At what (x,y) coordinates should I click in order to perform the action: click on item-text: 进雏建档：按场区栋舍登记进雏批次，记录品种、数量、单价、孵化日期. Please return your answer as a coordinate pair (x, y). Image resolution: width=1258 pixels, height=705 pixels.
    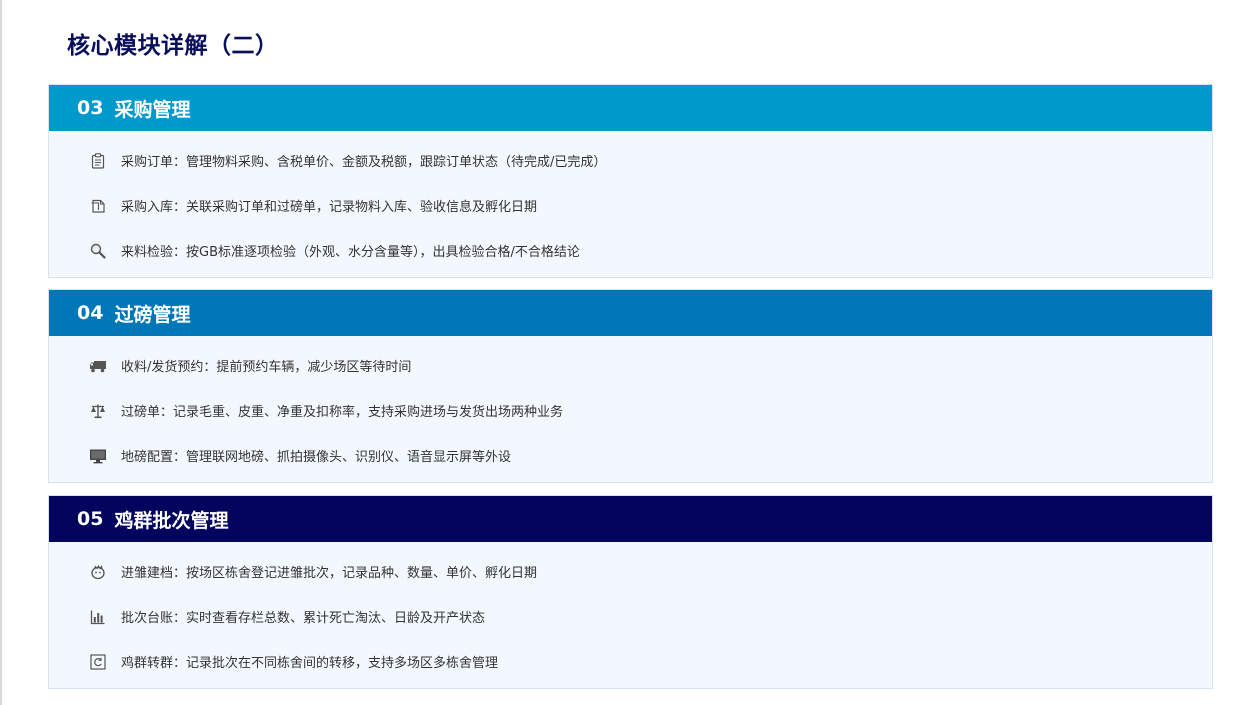
    Looking at the image, I should click on (329, 573).